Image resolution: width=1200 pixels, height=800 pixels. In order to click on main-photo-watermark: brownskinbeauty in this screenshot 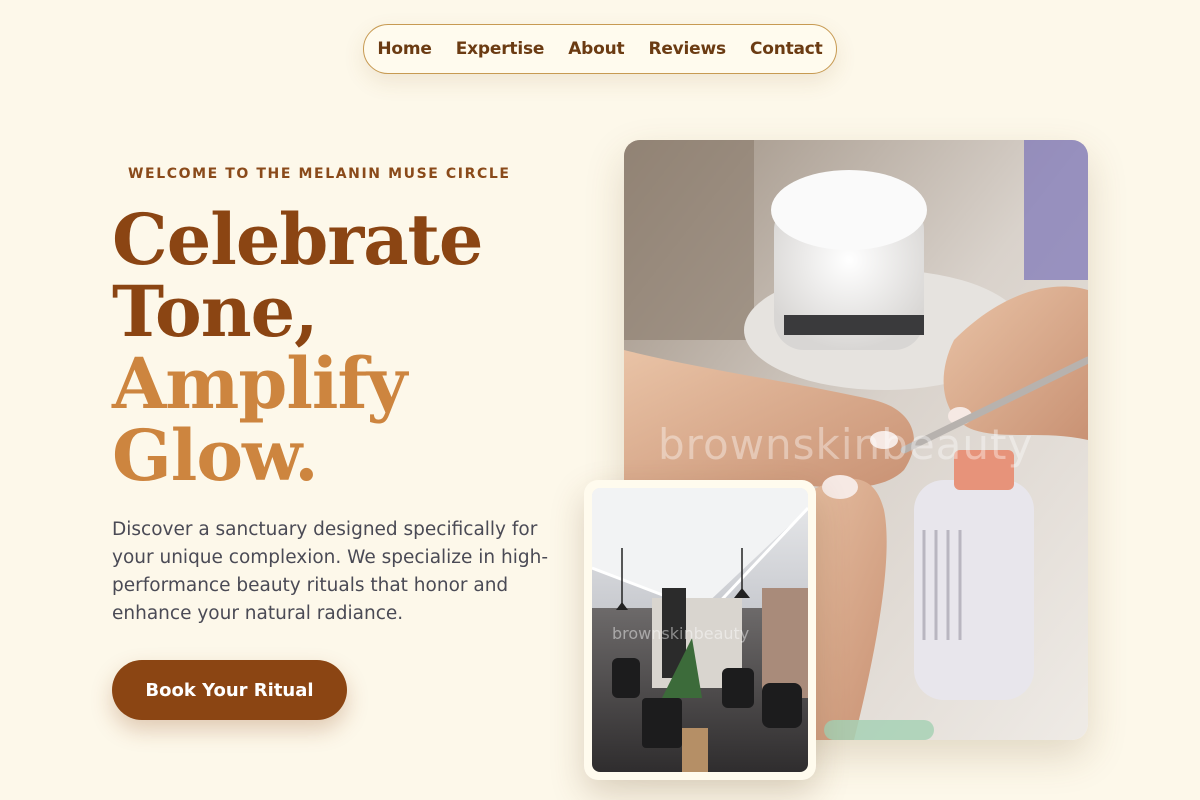, I will do `click(846, 444)`.